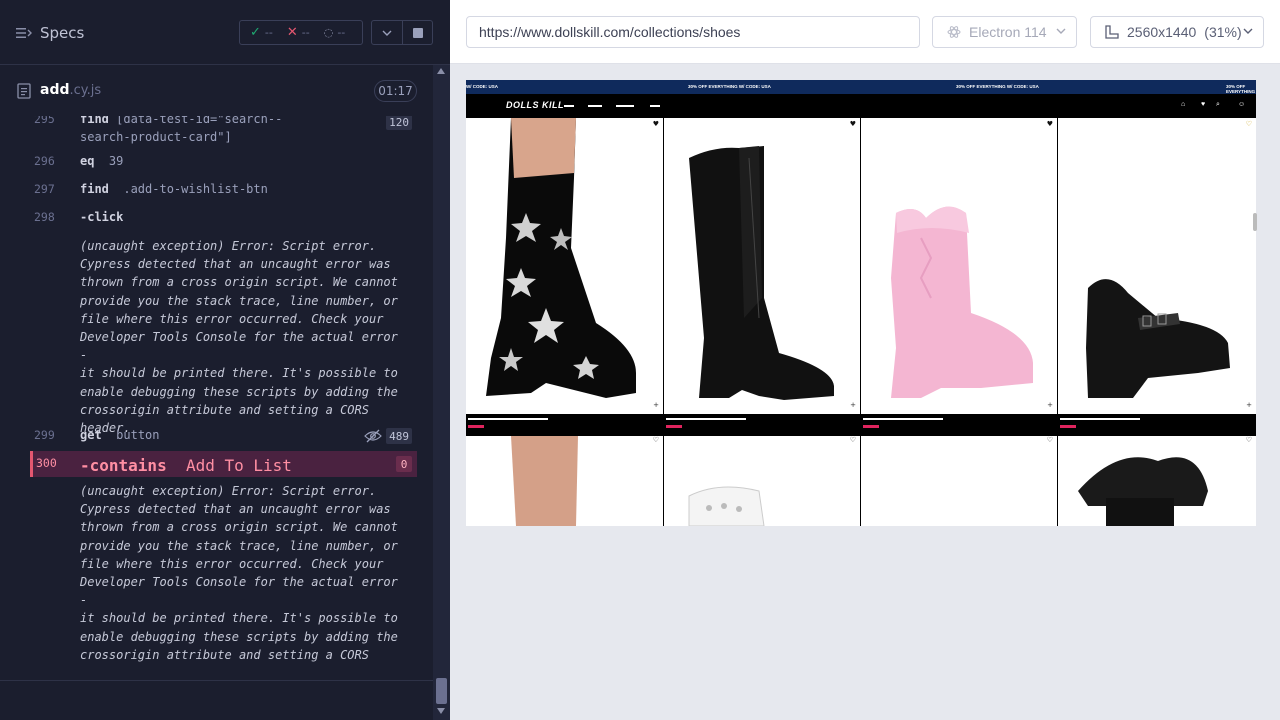  What do you see at coordinates (726, 506) in the screenshot?
I see `white-boot-image` at bounding box center [726, 506].